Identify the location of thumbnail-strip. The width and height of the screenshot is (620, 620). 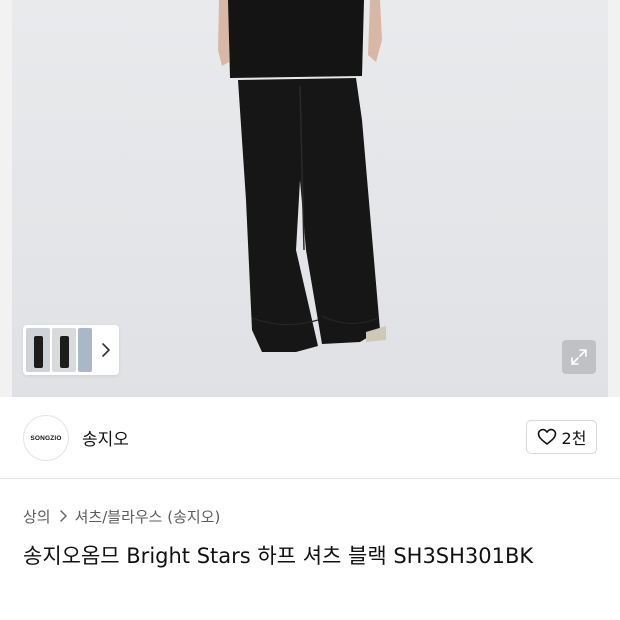
(71, 350).